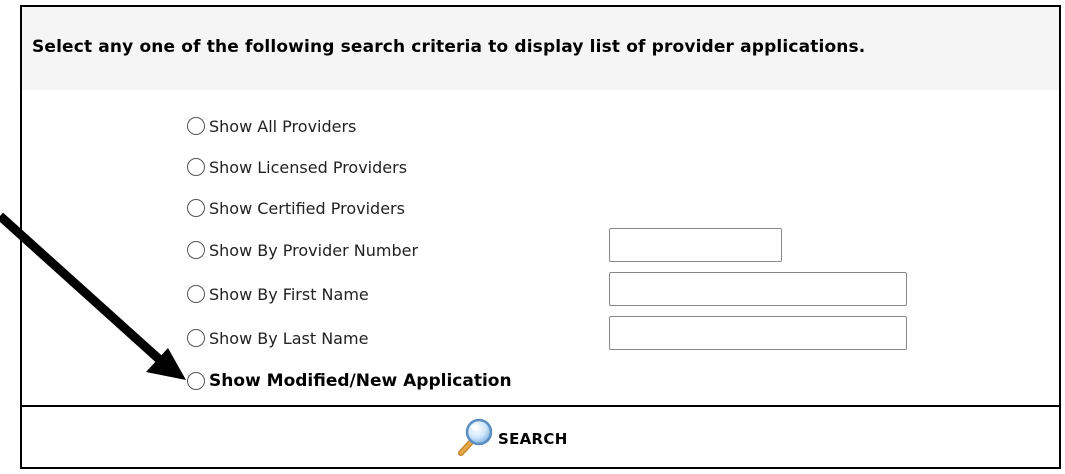  Describe the element at coordinates (308, 167) in the screenshot. I see `option-label: Show Licensed Providers` at that location.